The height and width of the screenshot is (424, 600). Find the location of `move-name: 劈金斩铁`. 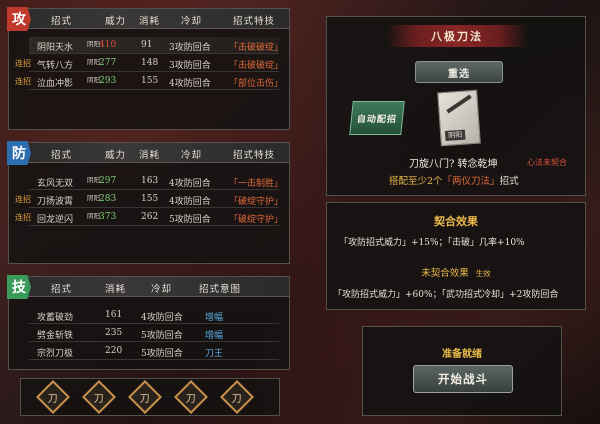

move-name: 劈金斩铁 is located at coordinates (55, 336).